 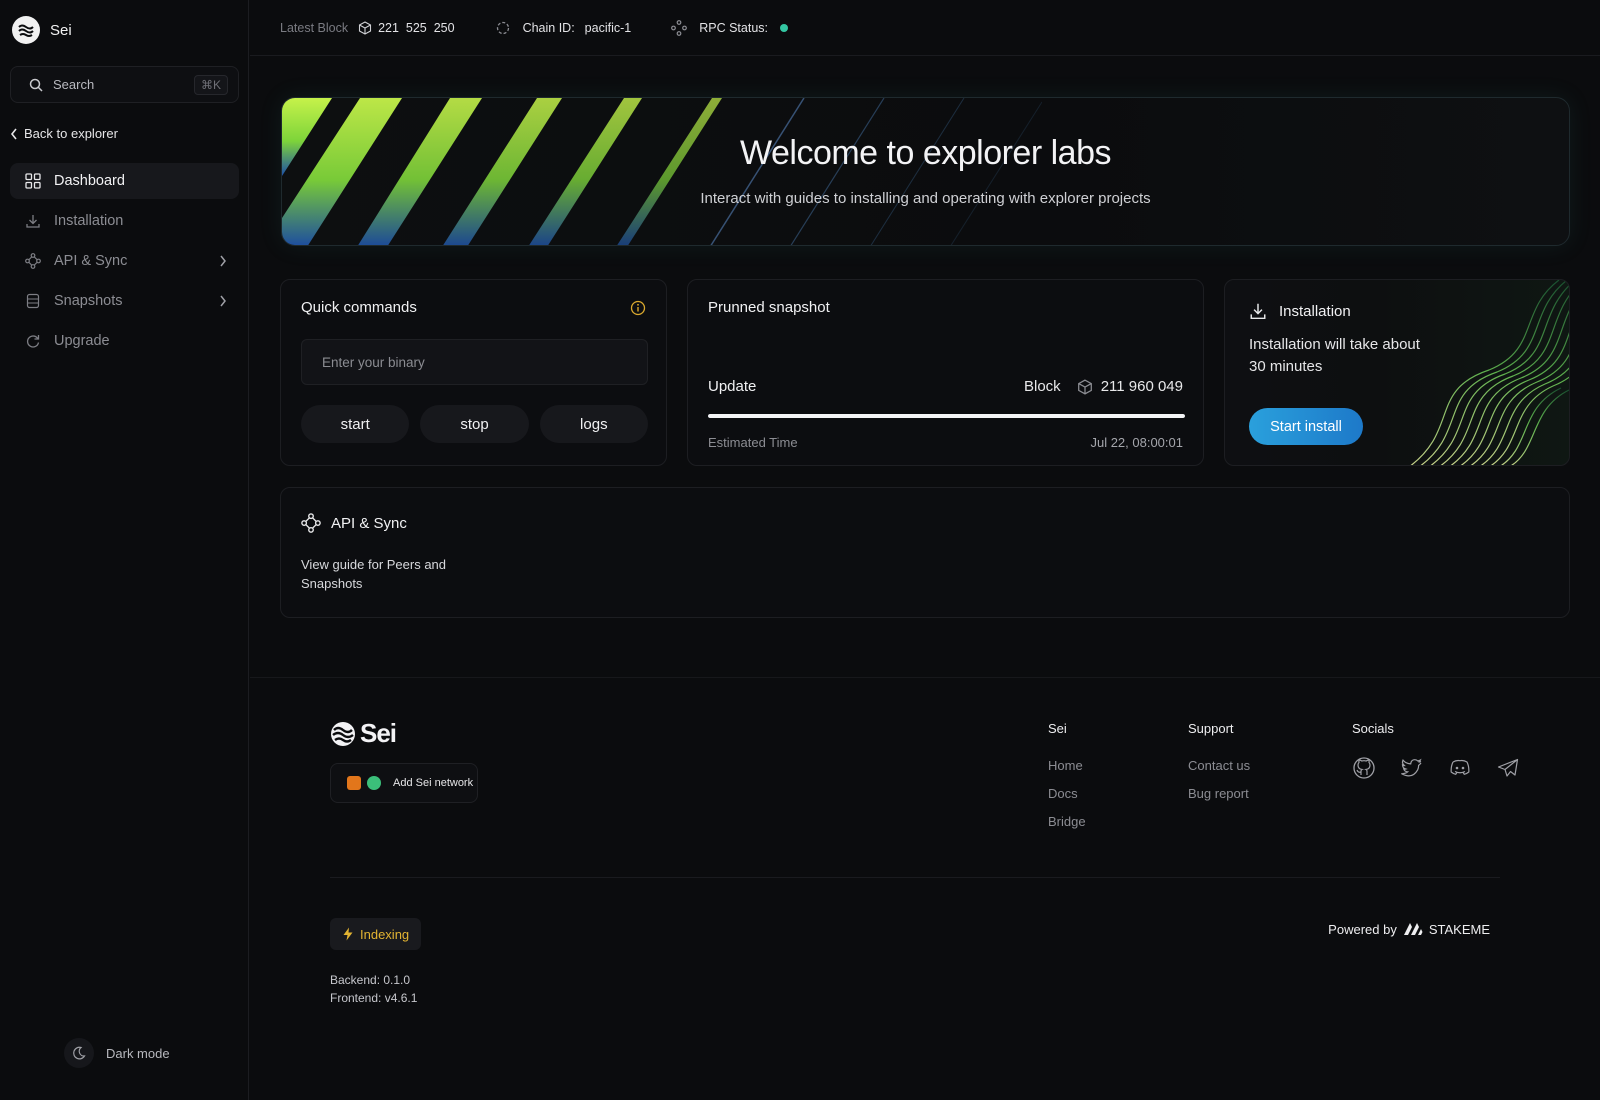 I want to click on footer-col-title: Socials, so click(x=1373, y=728).